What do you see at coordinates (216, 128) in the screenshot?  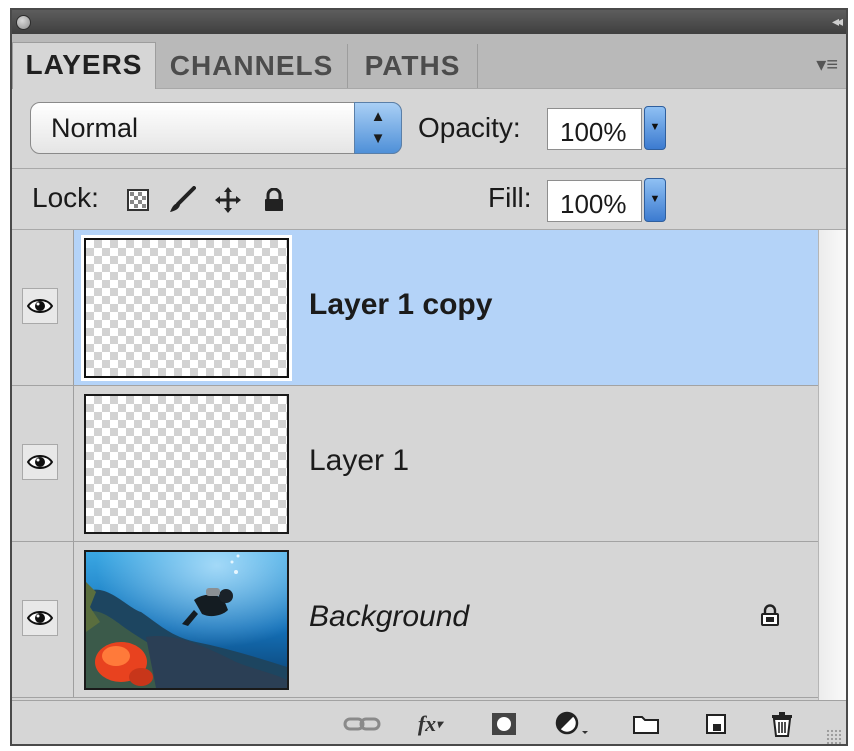 I see `blend-mode-select: Normal ▲ ▼` at bounding box center [216, 128].